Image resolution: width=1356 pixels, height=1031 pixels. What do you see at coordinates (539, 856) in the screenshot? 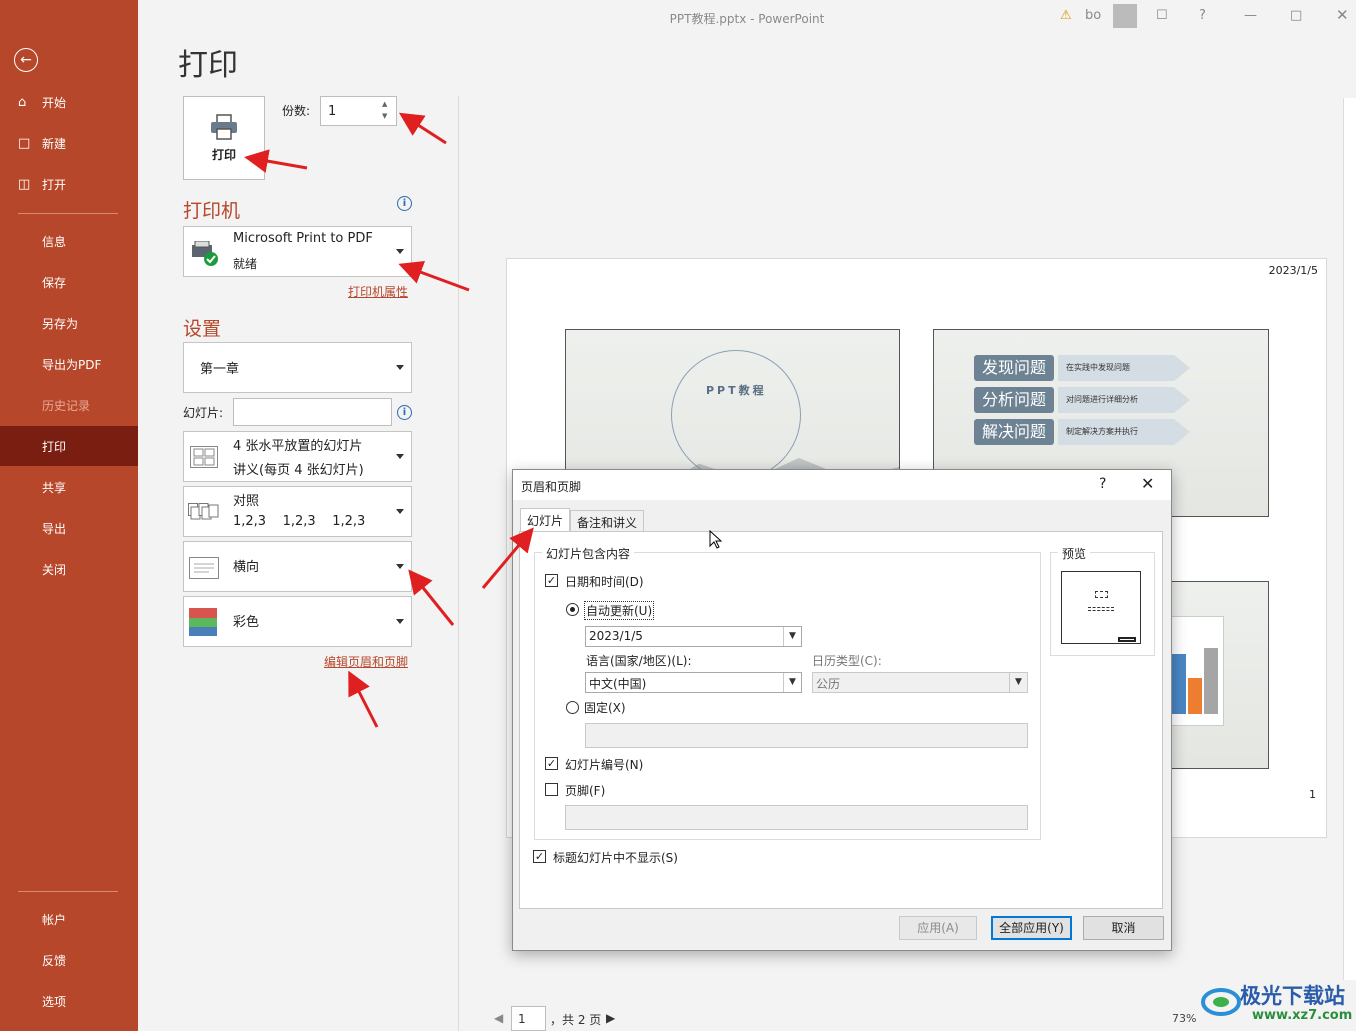
I see `hide-on-title-checkbox: ✓` at bounding box center [539, 856].